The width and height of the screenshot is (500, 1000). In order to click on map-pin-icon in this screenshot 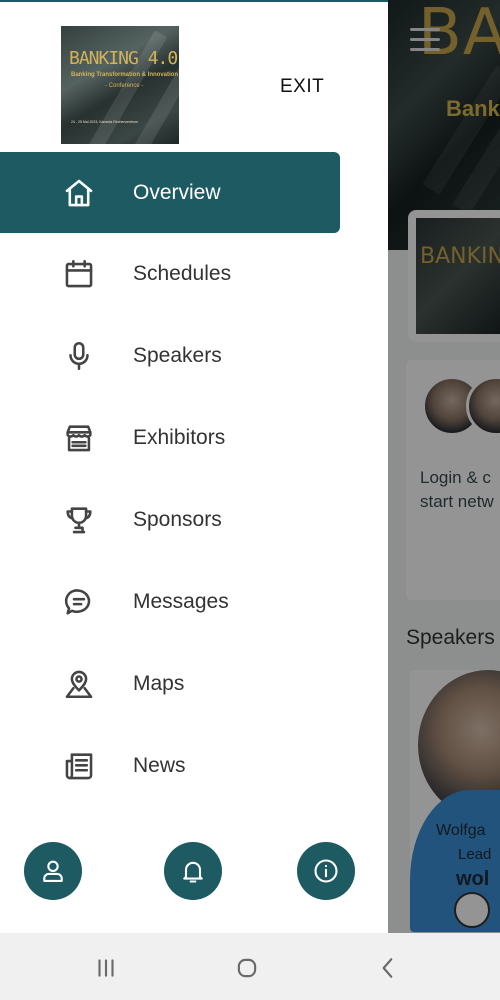, I will do `click(79, 684)`.